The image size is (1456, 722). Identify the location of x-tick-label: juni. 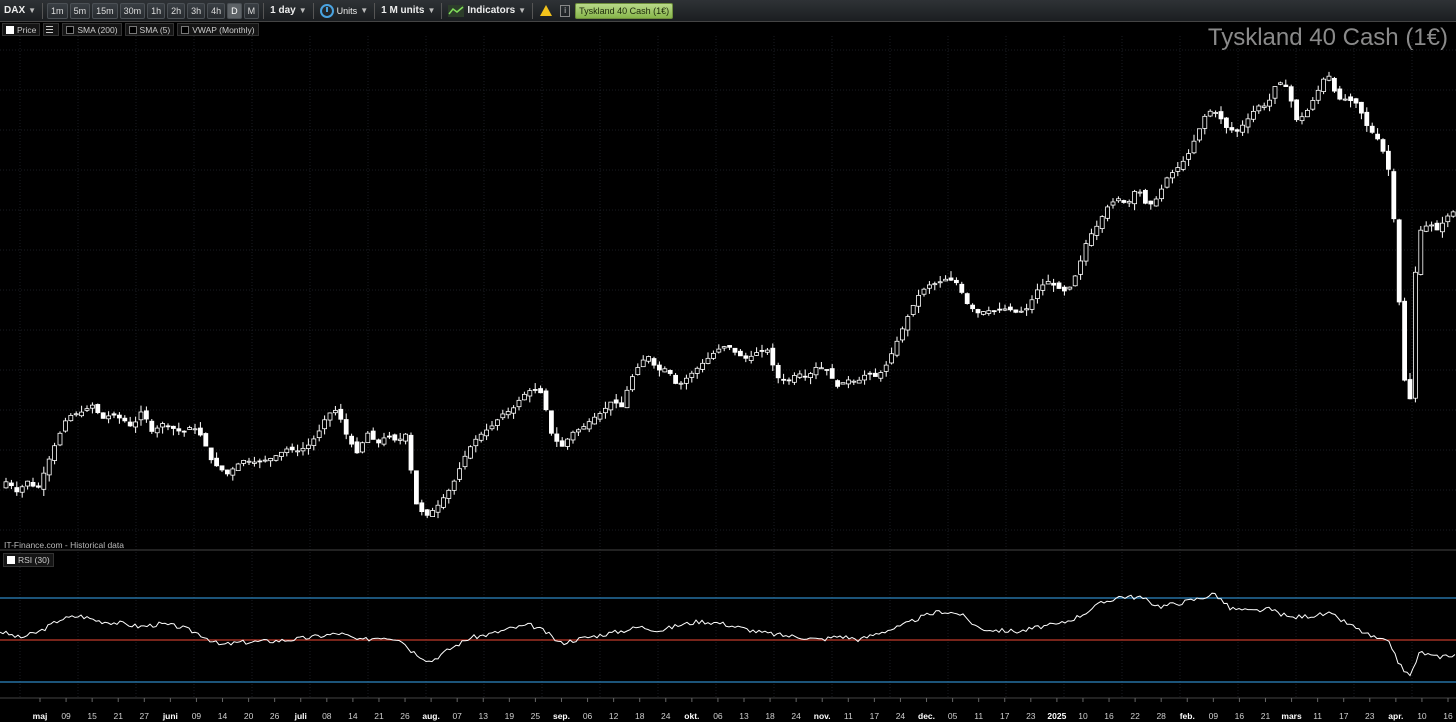
(170, 716).